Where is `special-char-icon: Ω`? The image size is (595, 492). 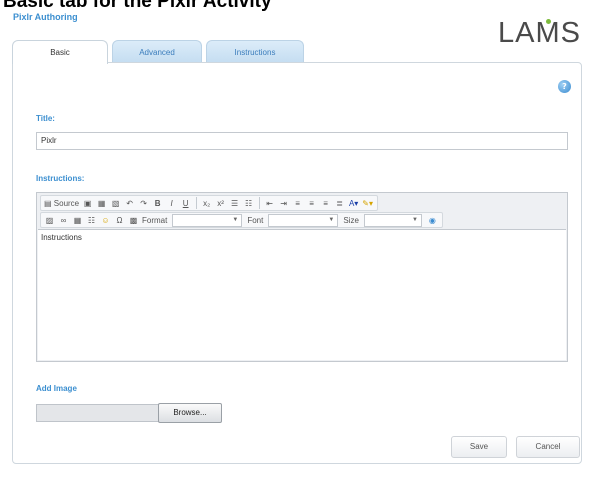
special-char-icon: Ω is located at coordinates (119, 220).